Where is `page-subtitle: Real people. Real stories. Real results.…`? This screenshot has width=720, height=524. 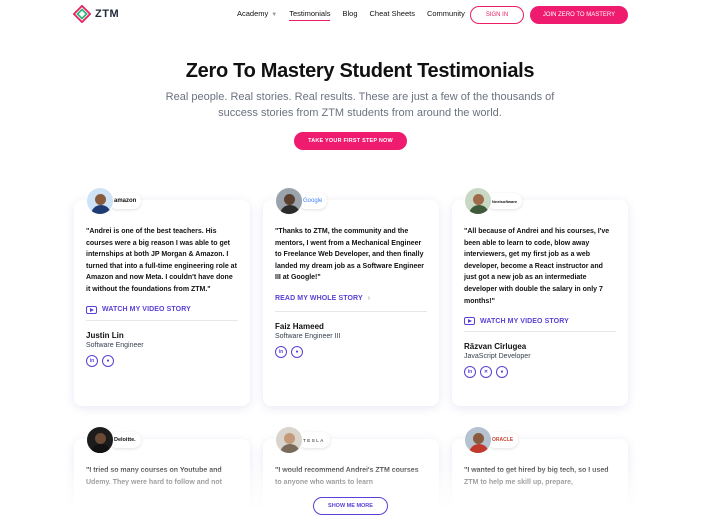
page-subtitle: Real people. Real stories. Real results.… is located at coordinates (360, 105).